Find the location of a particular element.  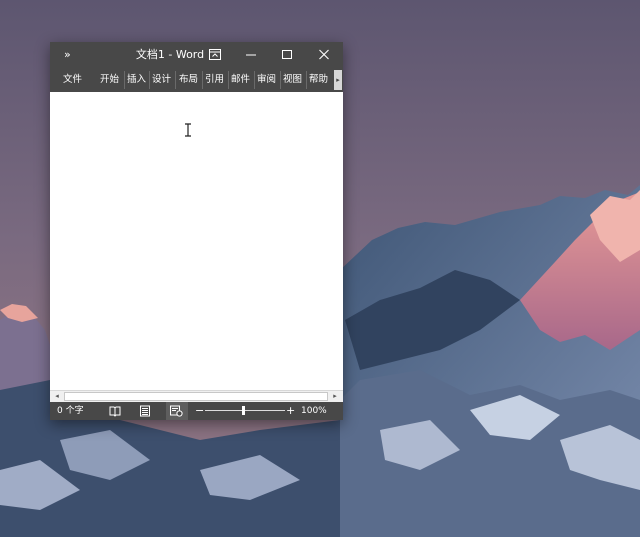

status-bar: 0 个字 − + 100% is located at coordinates (196, 411).